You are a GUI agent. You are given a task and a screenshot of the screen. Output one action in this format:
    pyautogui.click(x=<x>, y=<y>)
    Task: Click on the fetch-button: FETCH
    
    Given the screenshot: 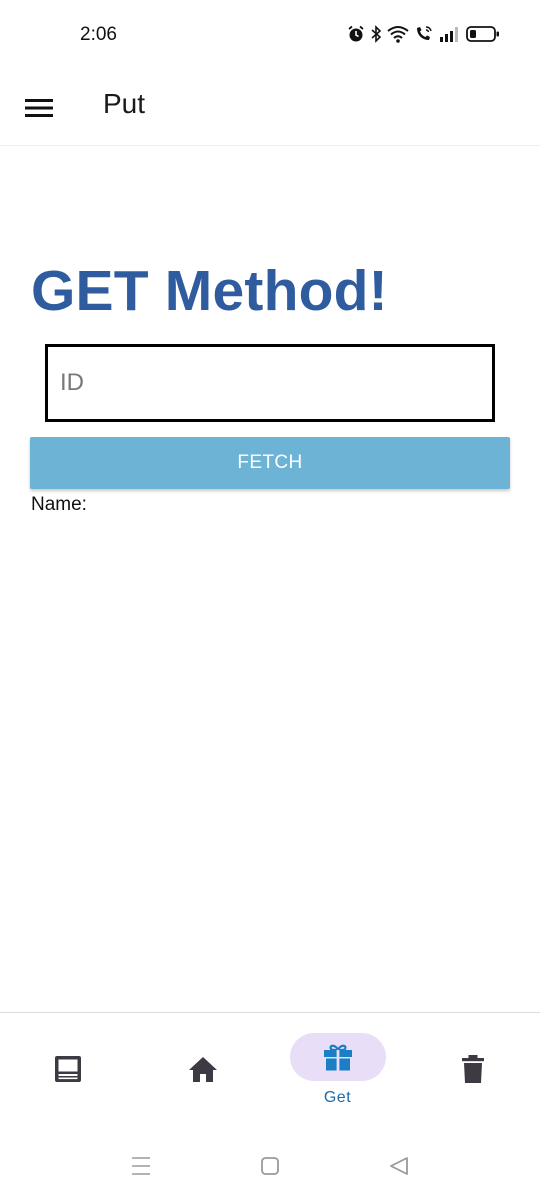 What is the action you would take?
    pyautogui.click(x=270, y=463)
    